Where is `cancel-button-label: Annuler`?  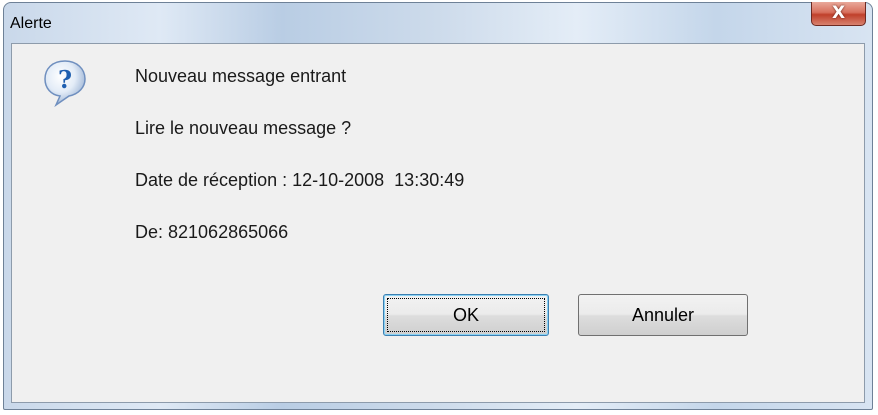 cancel-button-label: Annuler is located at coordinates (663, 314).